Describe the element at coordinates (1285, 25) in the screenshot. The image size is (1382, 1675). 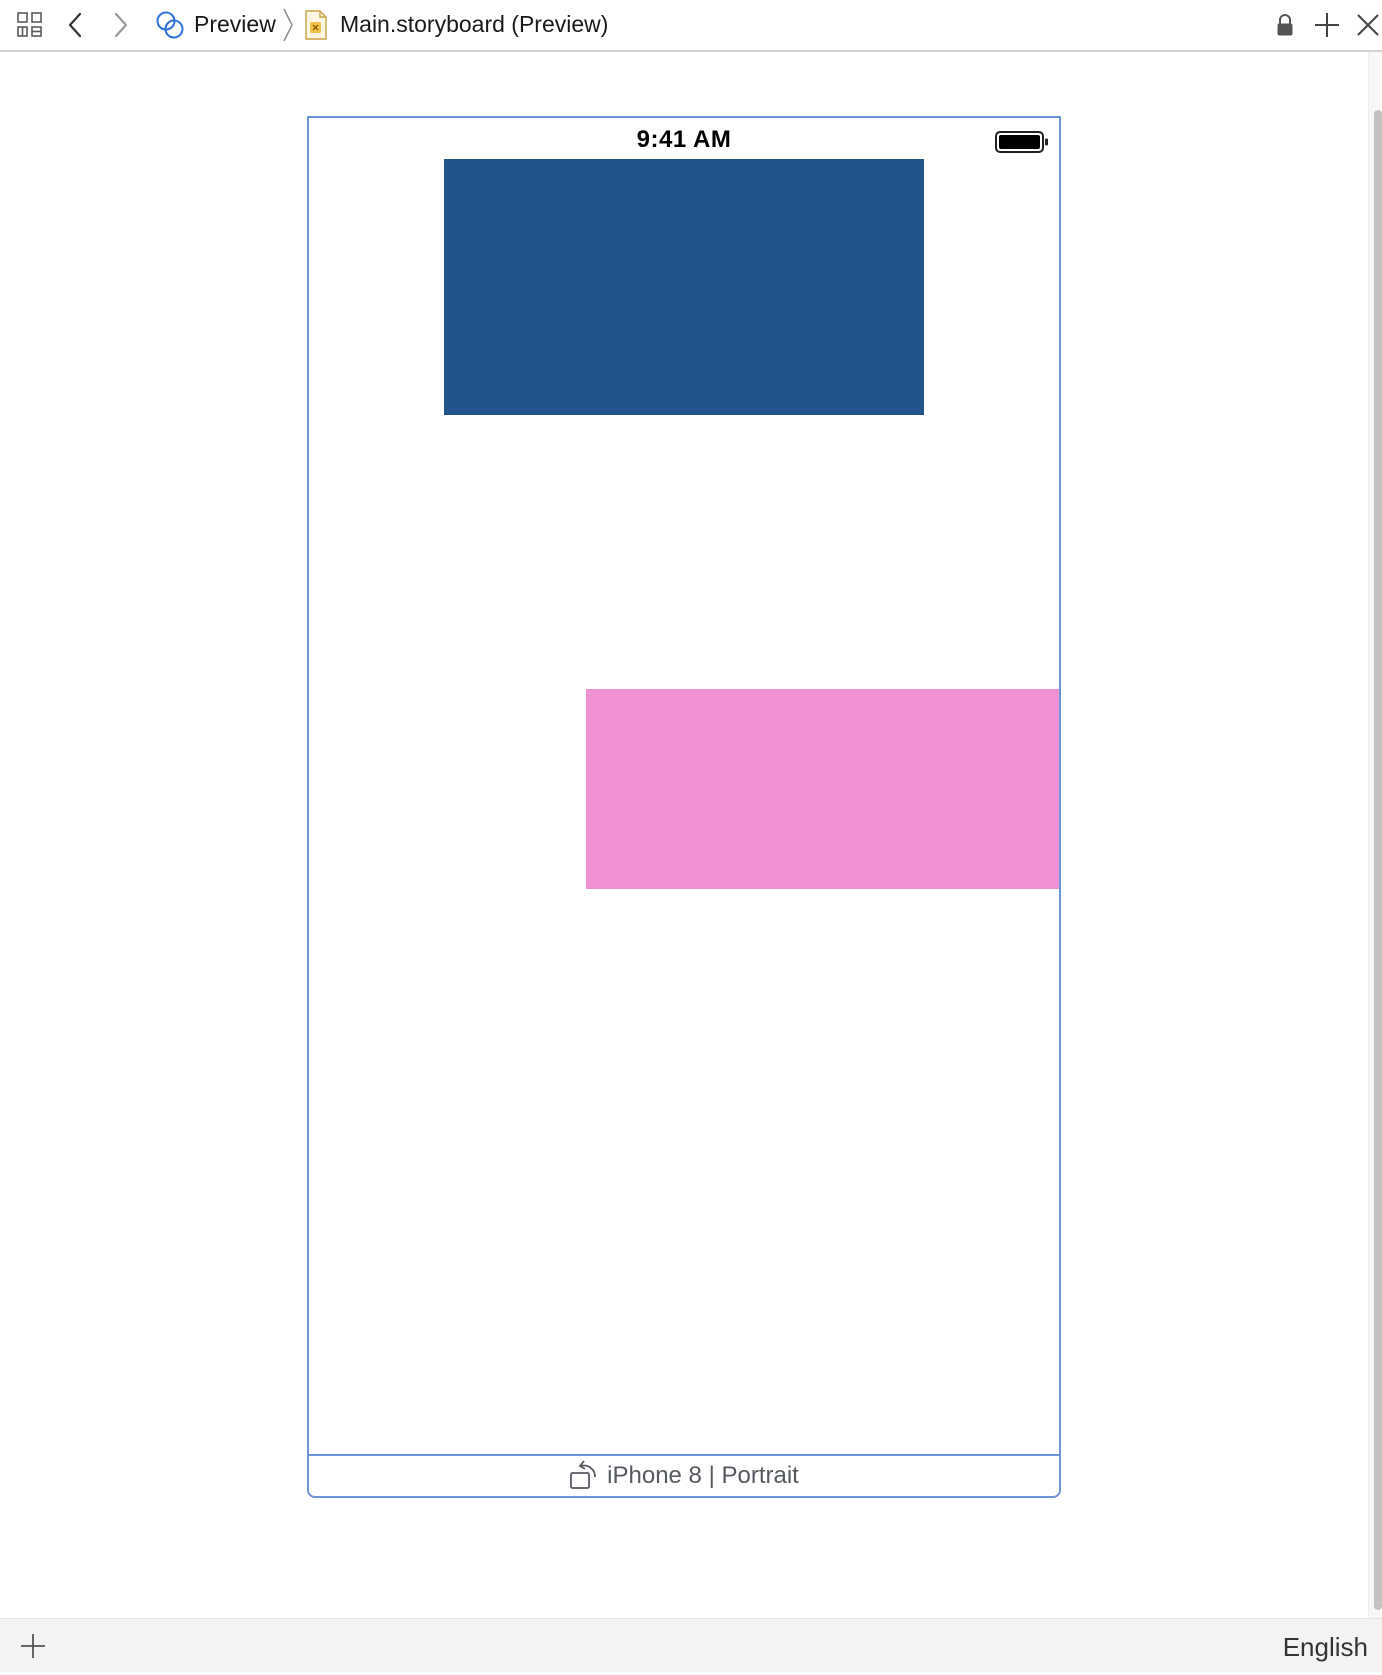
I see `lock-icon` at that location.